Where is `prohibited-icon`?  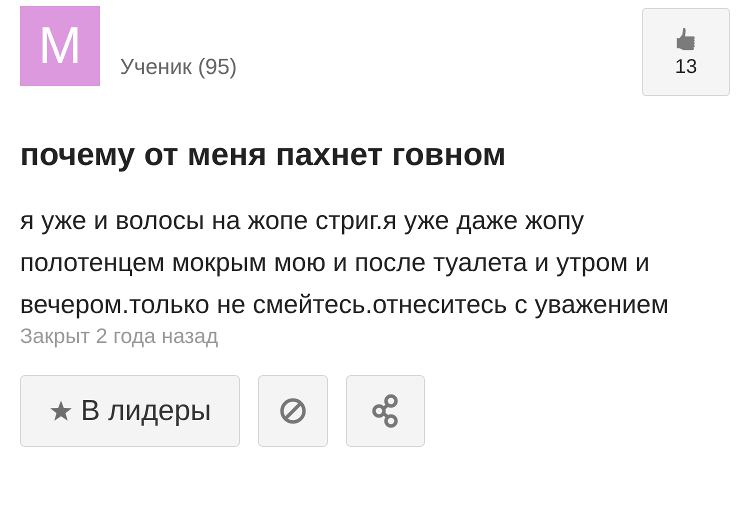 prohibited-icon is located at coordinates (293, 411).